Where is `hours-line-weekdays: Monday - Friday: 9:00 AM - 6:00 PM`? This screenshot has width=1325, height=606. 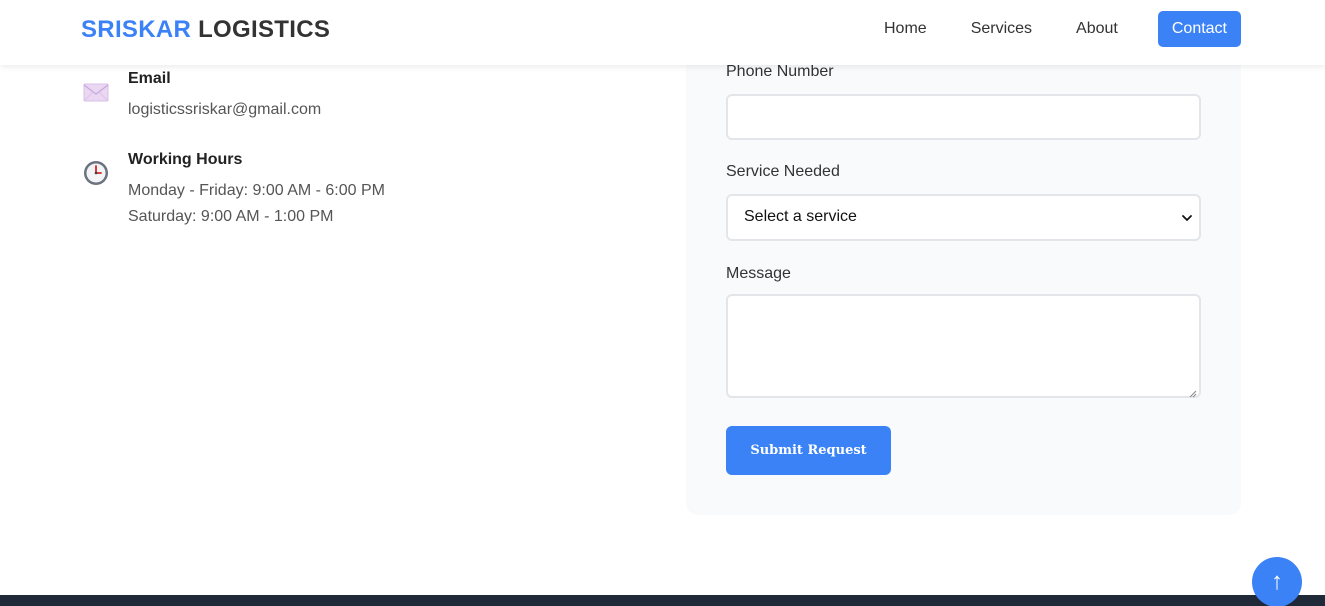 hours-line-weekdays: Monday - Friday: 9:00 AM - 6:00 PM is located at coordinates (256, 190).